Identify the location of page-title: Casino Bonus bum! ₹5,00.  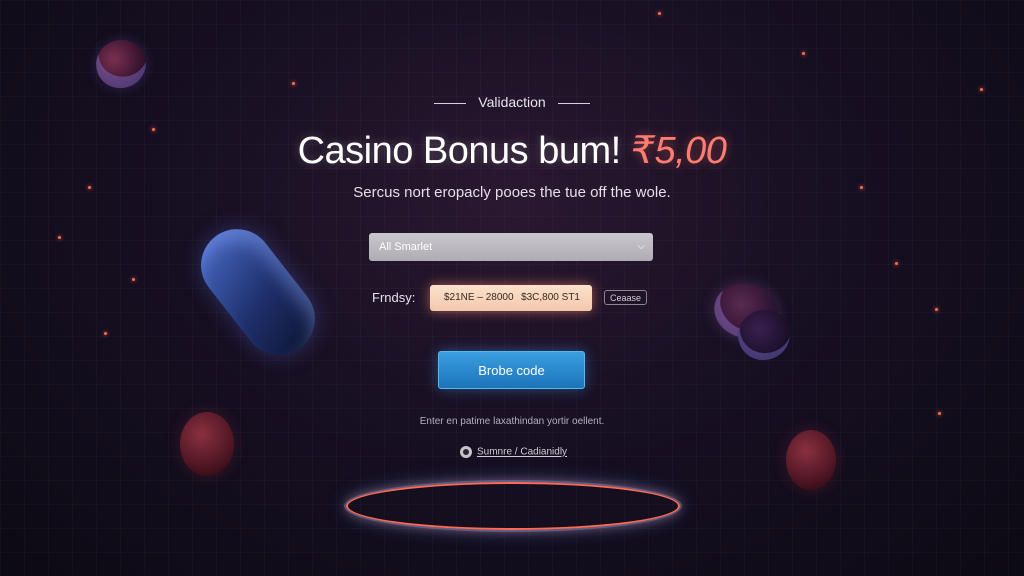
(512, 150).